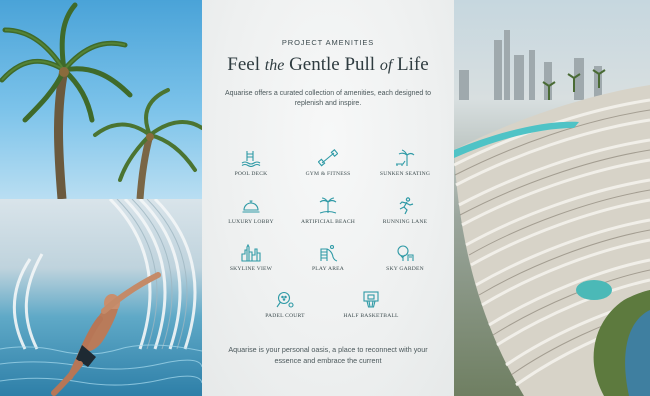  I want to click on amenity-running-lane: RUNNING LANE, so click(405, 211).